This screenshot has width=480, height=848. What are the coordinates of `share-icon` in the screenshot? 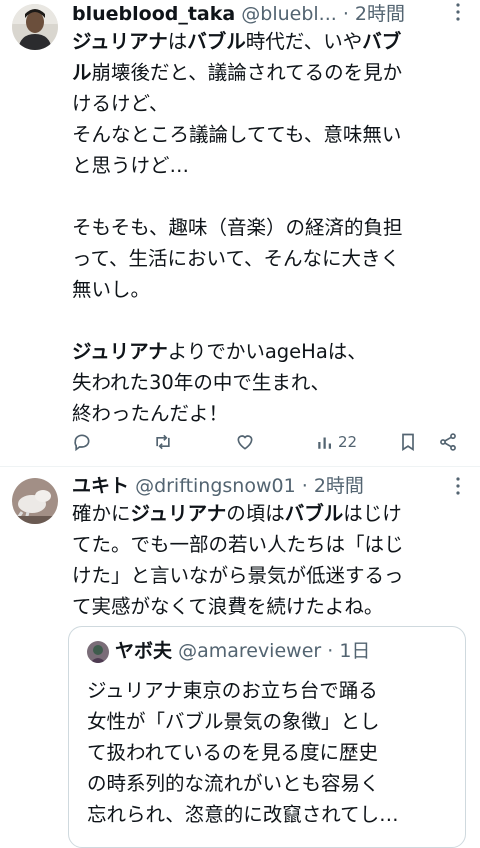 It's located at (448, 442).